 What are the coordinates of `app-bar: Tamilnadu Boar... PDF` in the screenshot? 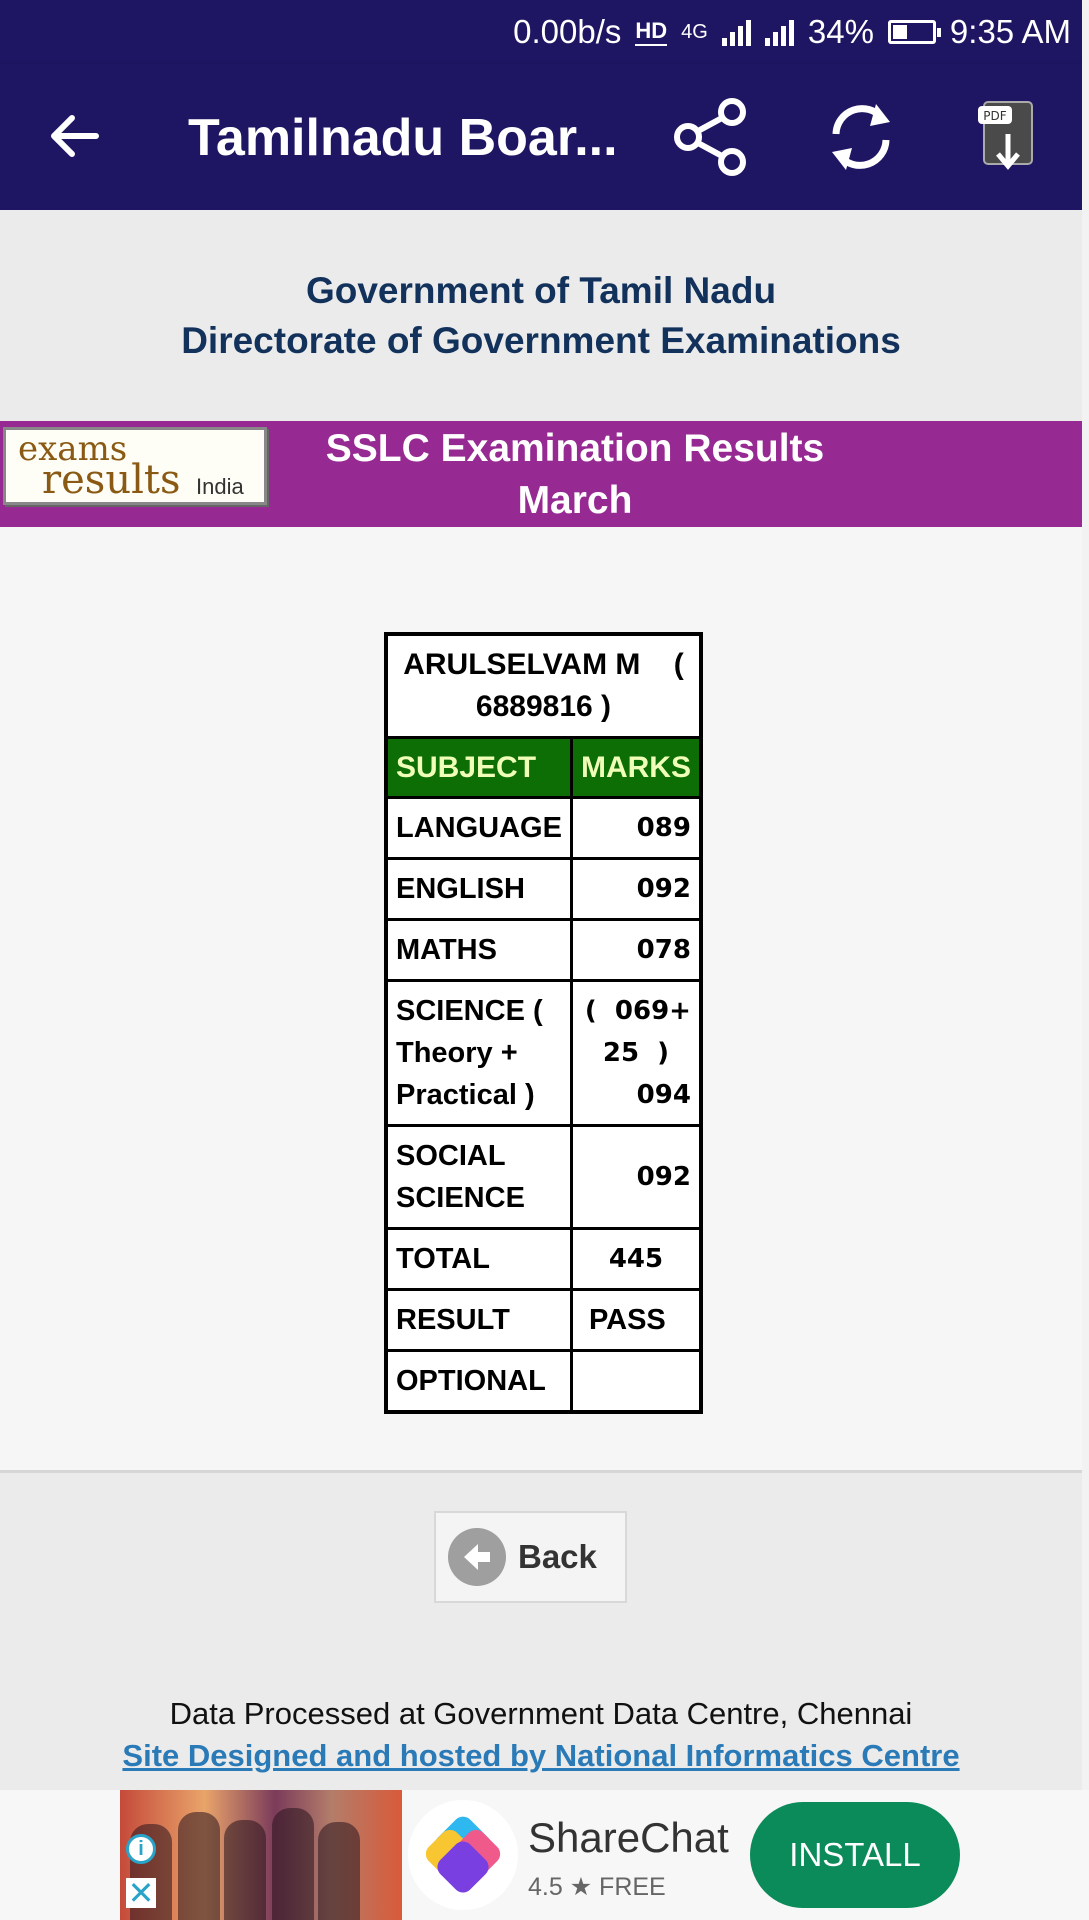 It's located at (541, 137).